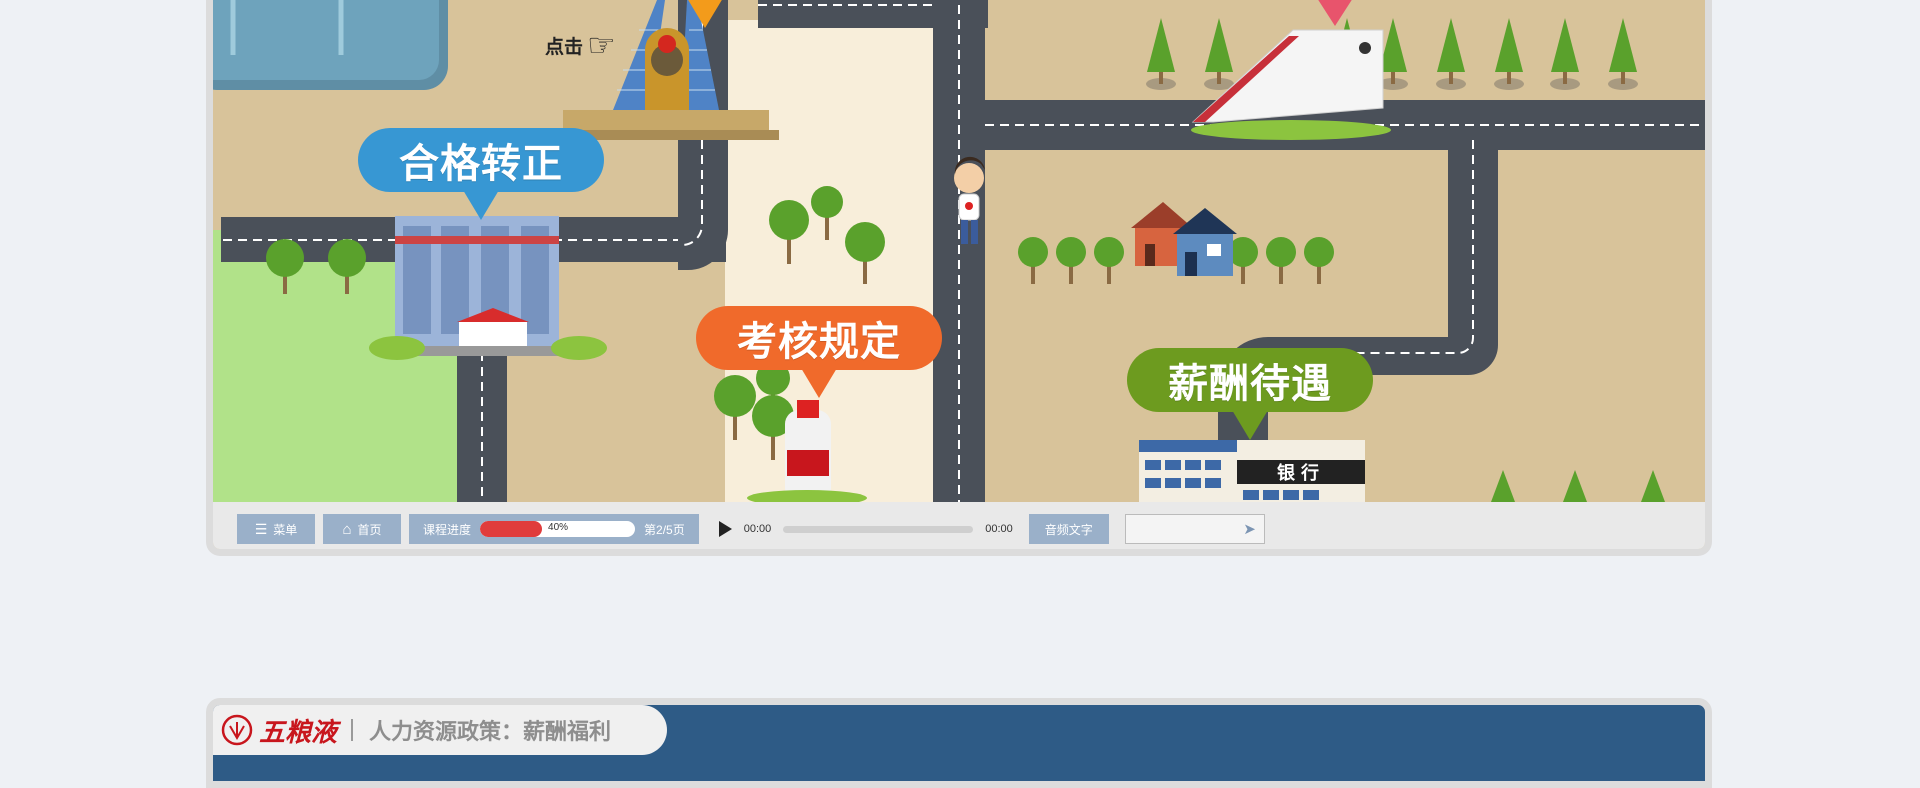 The width and height of the screenshot is (1920, 788). What do you see at coordinates (298, 732) in the screenshot?
I see `brand-name: 五粮液` at bounding box center [298, 732].